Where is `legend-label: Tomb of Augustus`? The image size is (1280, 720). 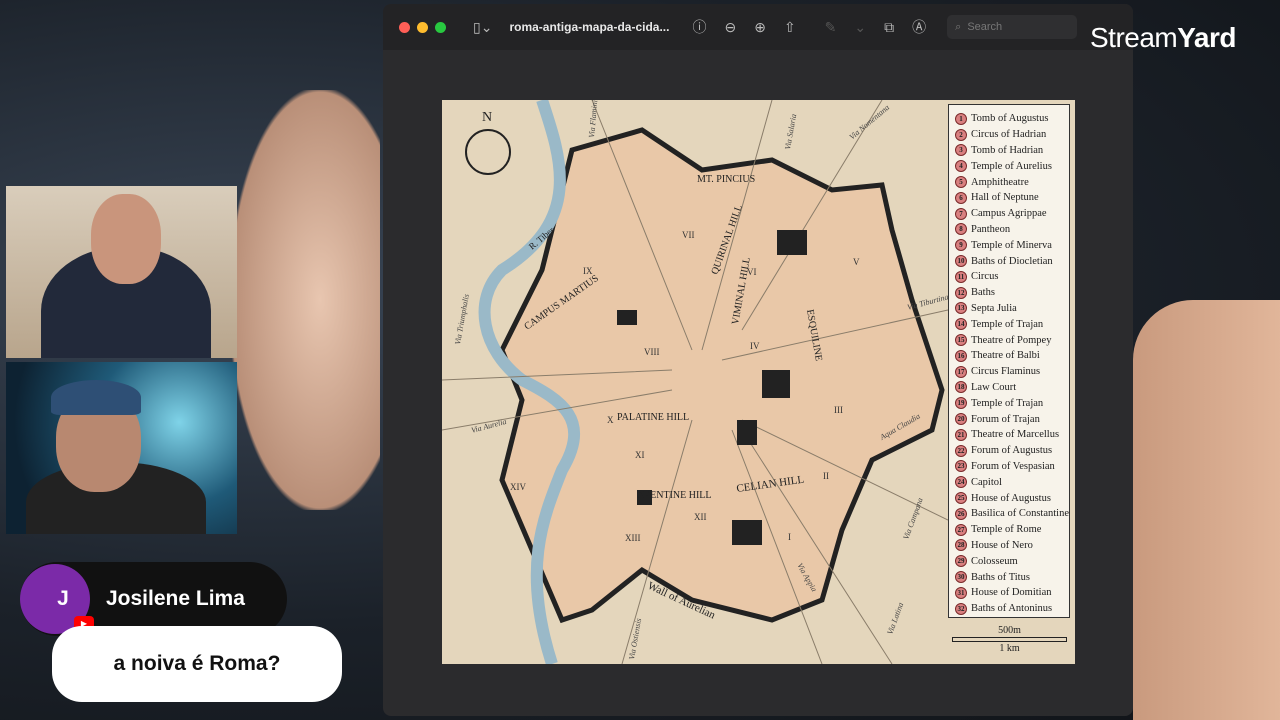
legend-label: Tomb of Augustus is located at coordinates (1010, 119).